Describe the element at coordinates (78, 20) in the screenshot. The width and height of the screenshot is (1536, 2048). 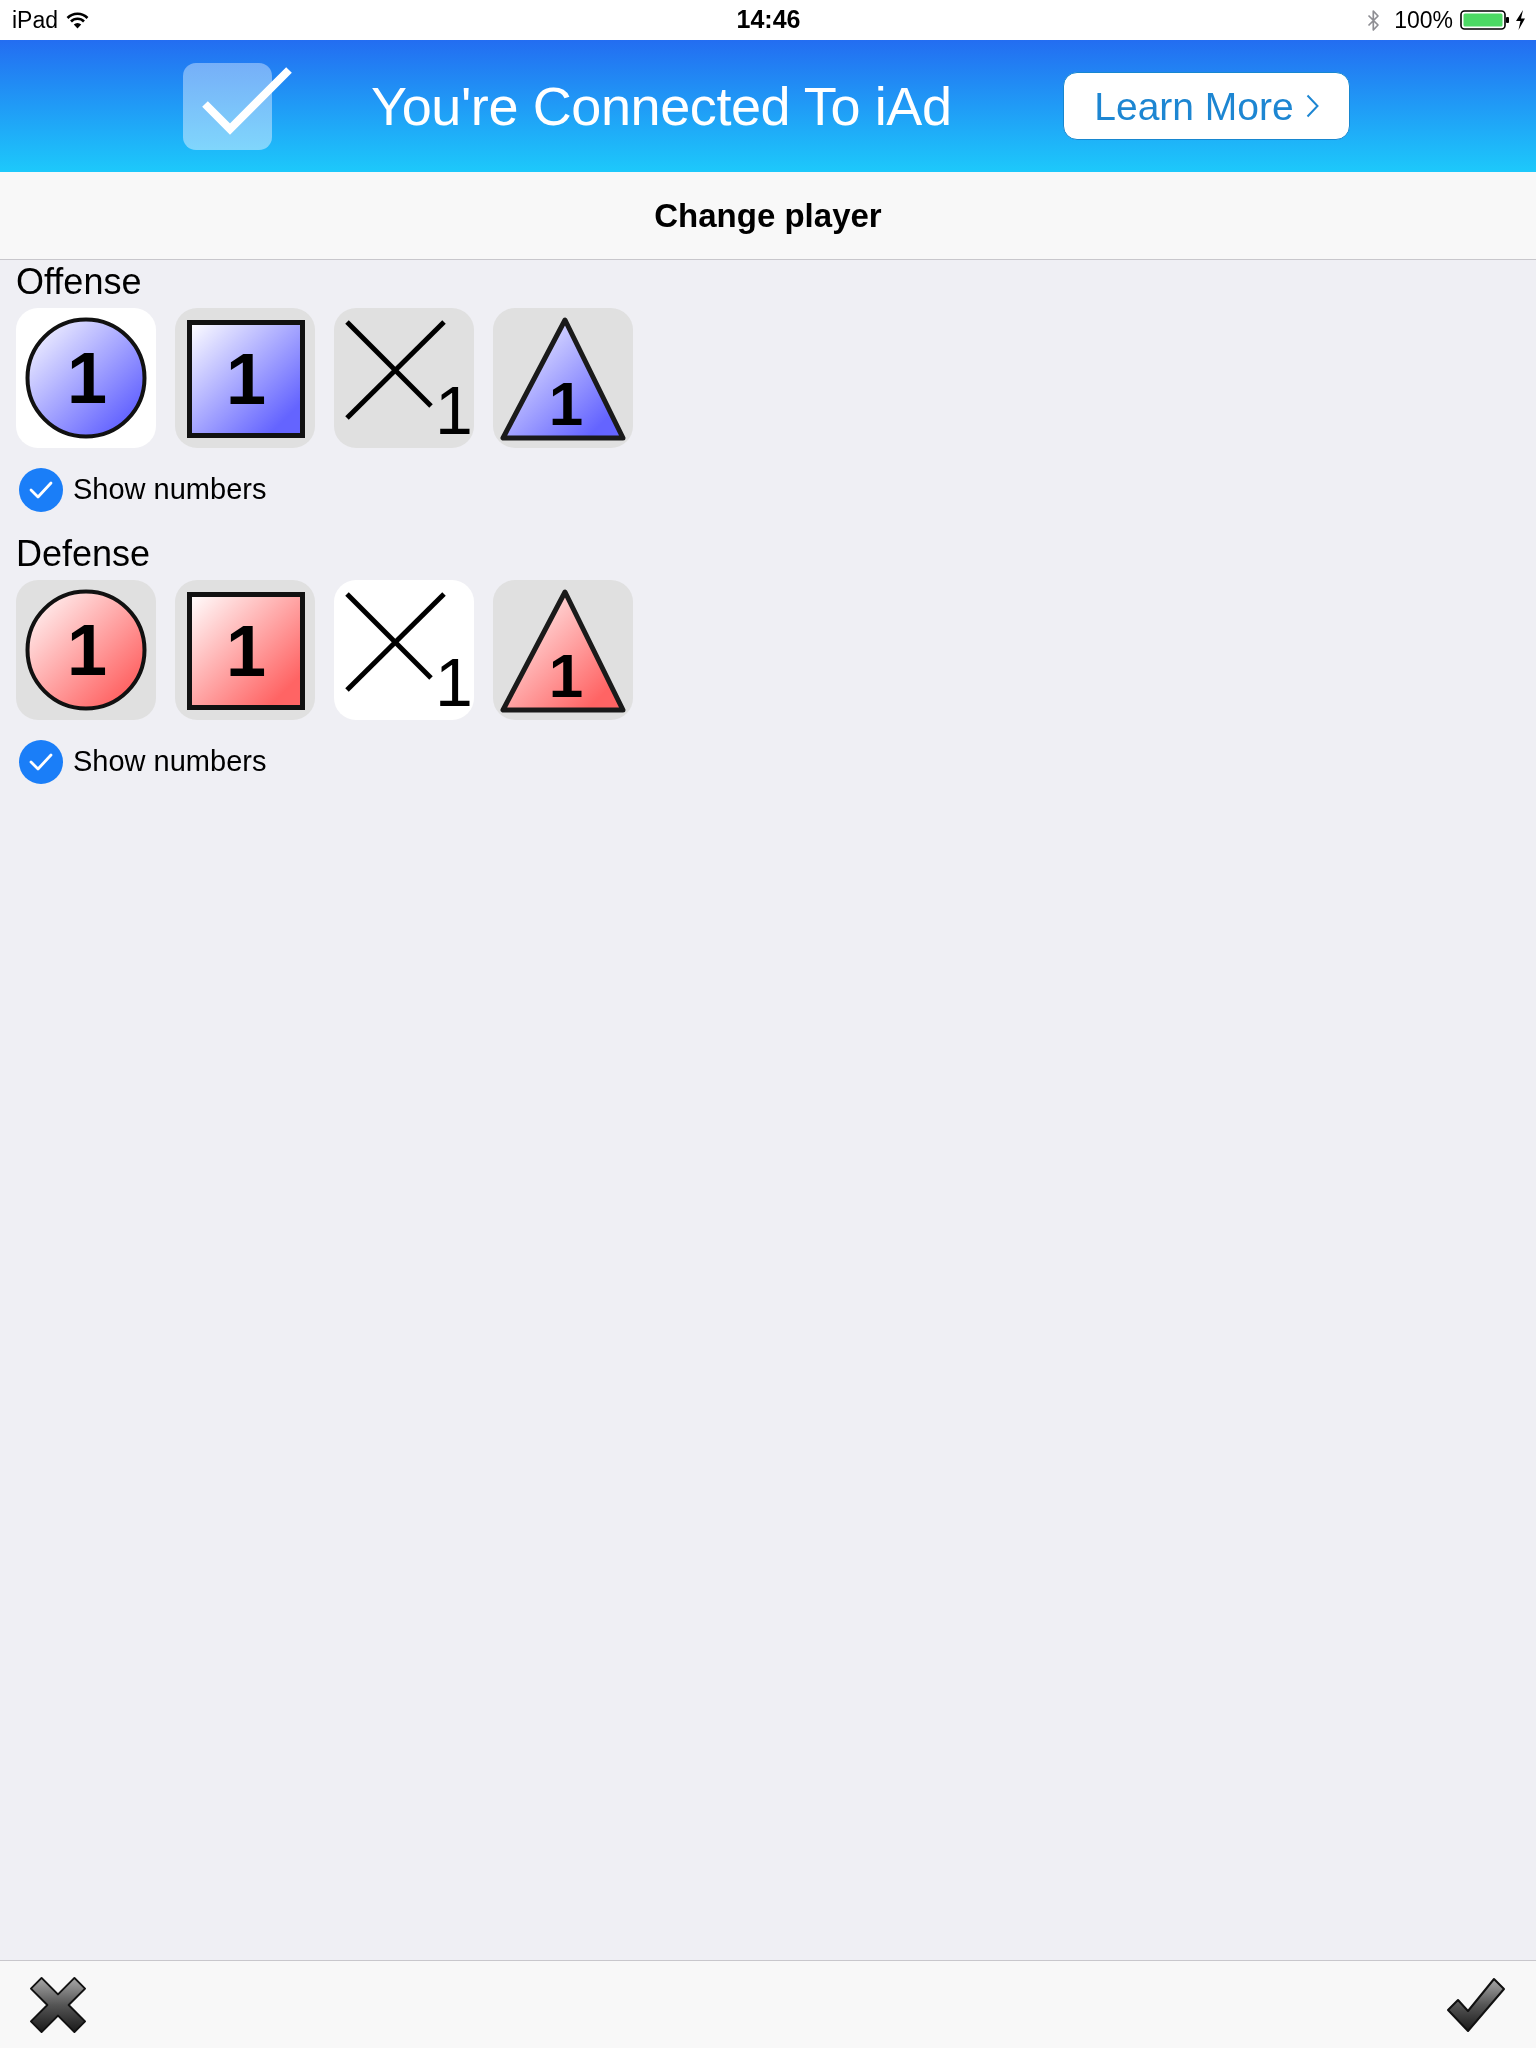
I see `wifi-icon` at that location.